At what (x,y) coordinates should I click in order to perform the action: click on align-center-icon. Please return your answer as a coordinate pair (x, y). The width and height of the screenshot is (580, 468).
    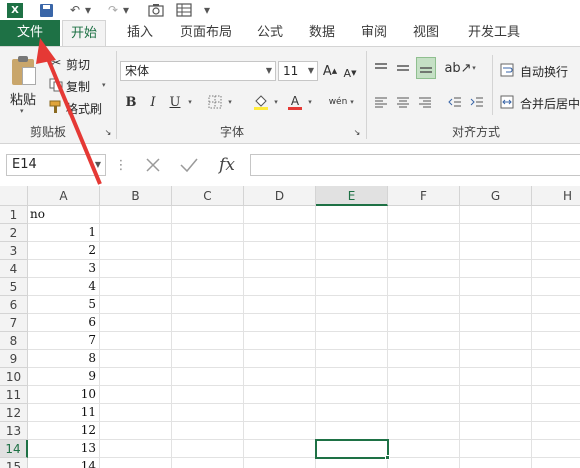
    Looking at the image, I should click on (403, 102).